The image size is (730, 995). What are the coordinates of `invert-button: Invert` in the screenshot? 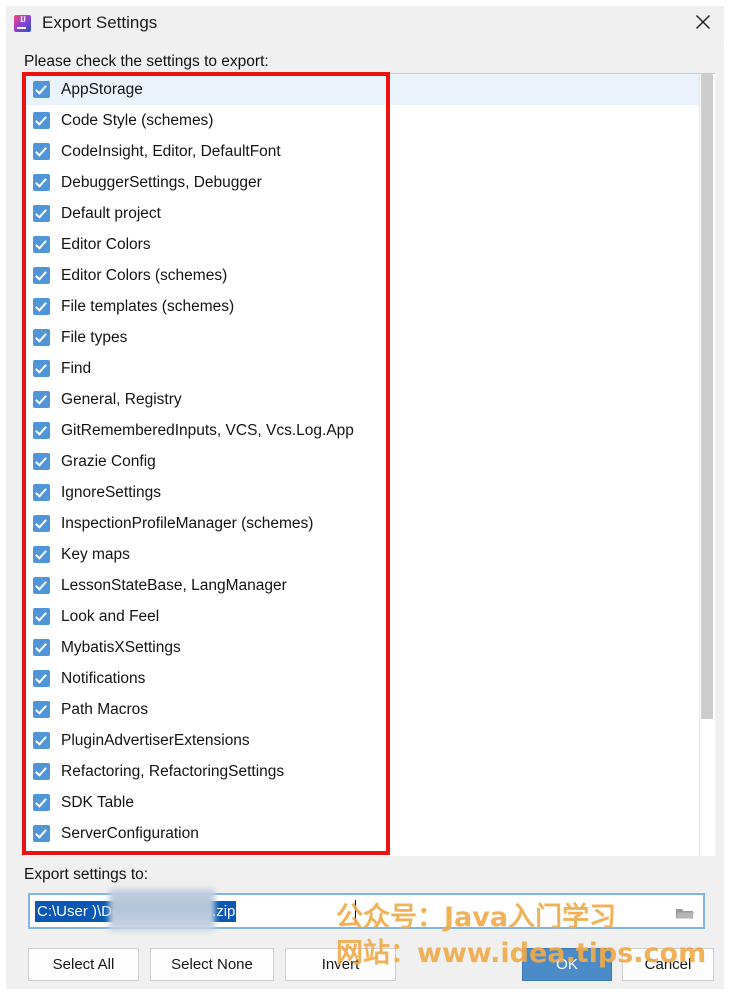 It's located at (340, 964).